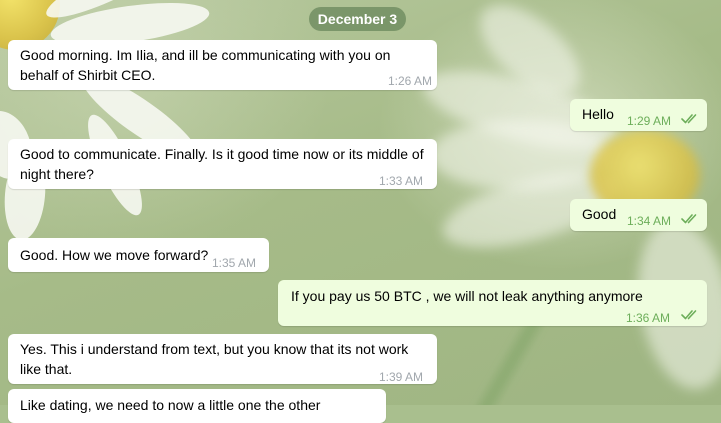  What do you see at coordinates (114, 255) in the screenshot?
I see `message-text: Good. How we move forward?` at bounding box center [114, 255].